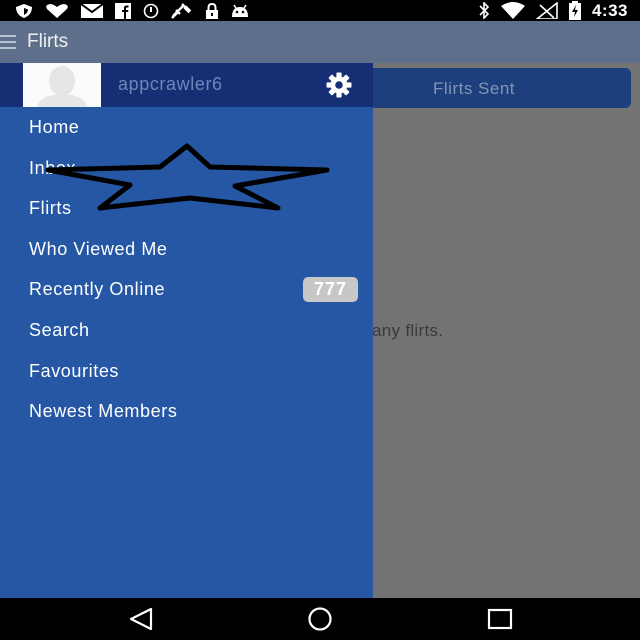 The image size is (640, 640). I want to click on mail-icon, so click(92, 10).